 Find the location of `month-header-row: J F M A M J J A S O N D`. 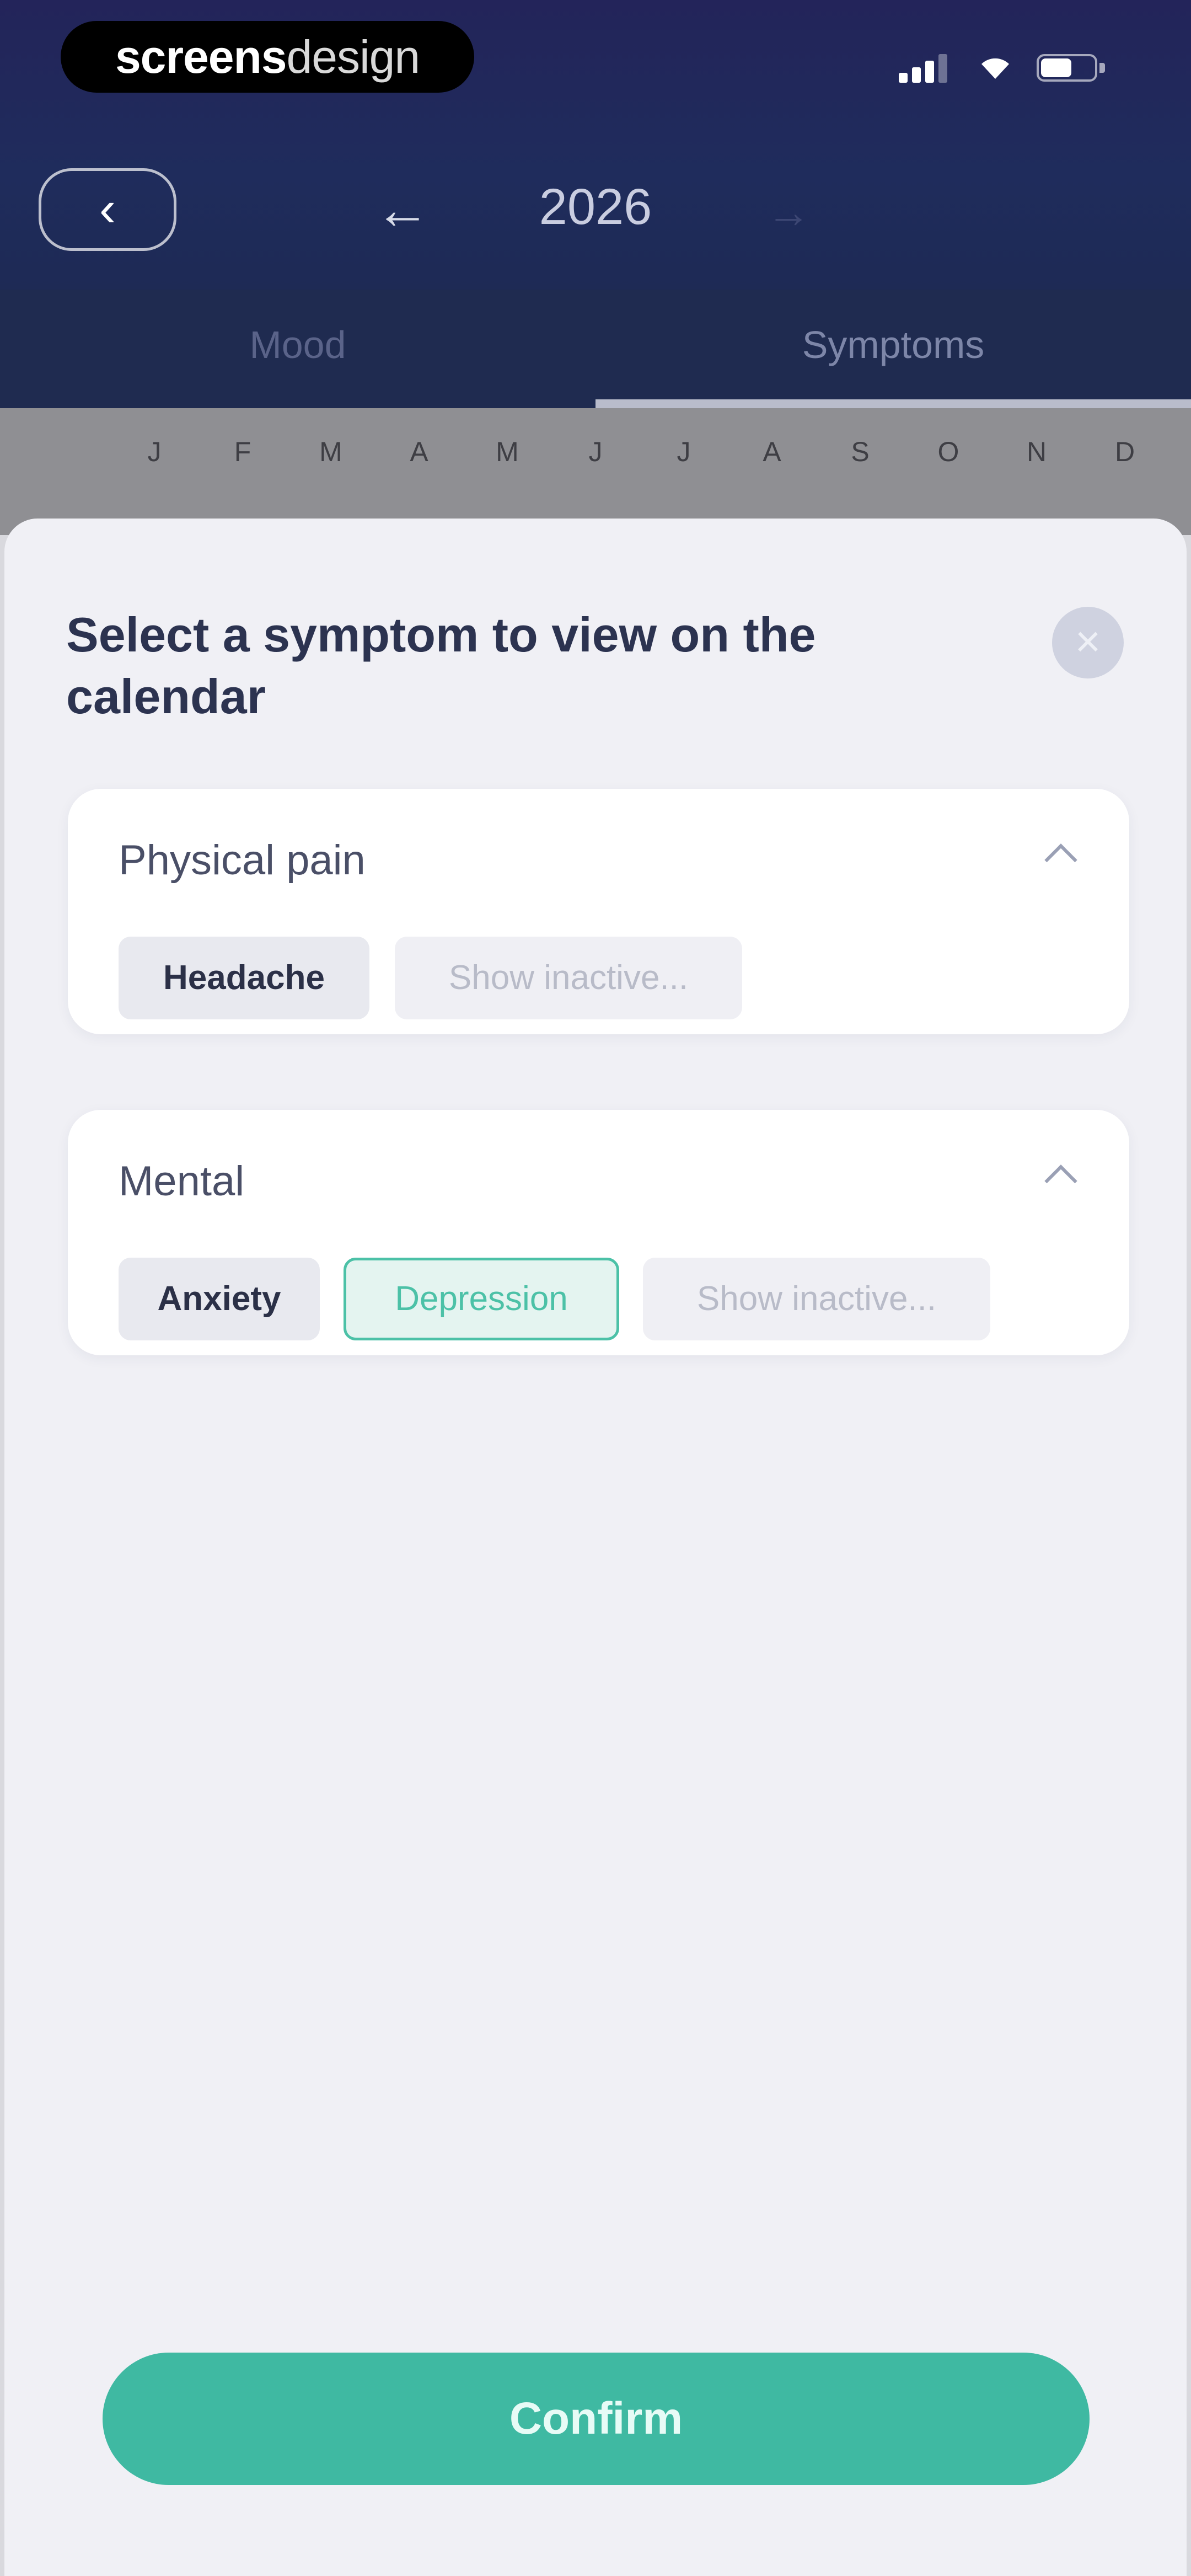

month-header-row: J F M A M J J A S O N D is located at coordinates (595, 471).